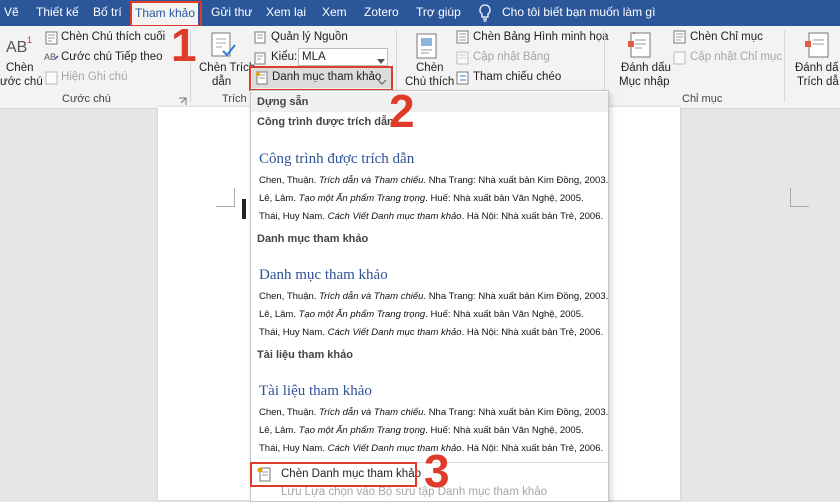 Image resolution: width=840 pixels, height=502 pixels. I want to click on insert-citation-icon, so click(223, 46).